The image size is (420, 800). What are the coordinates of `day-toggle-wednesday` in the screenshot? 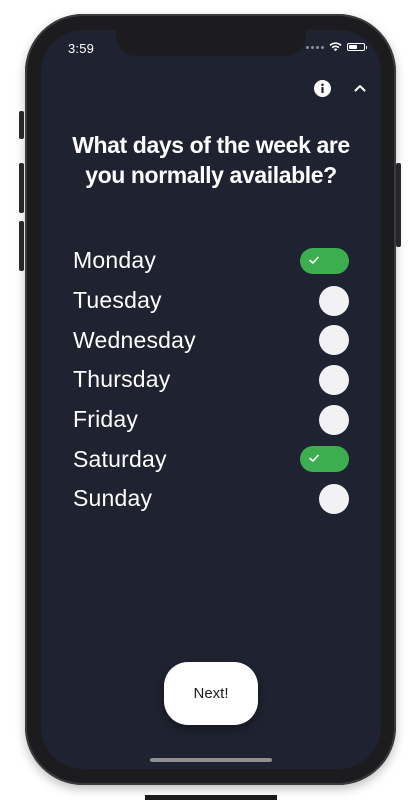 It's located at (324, 340).